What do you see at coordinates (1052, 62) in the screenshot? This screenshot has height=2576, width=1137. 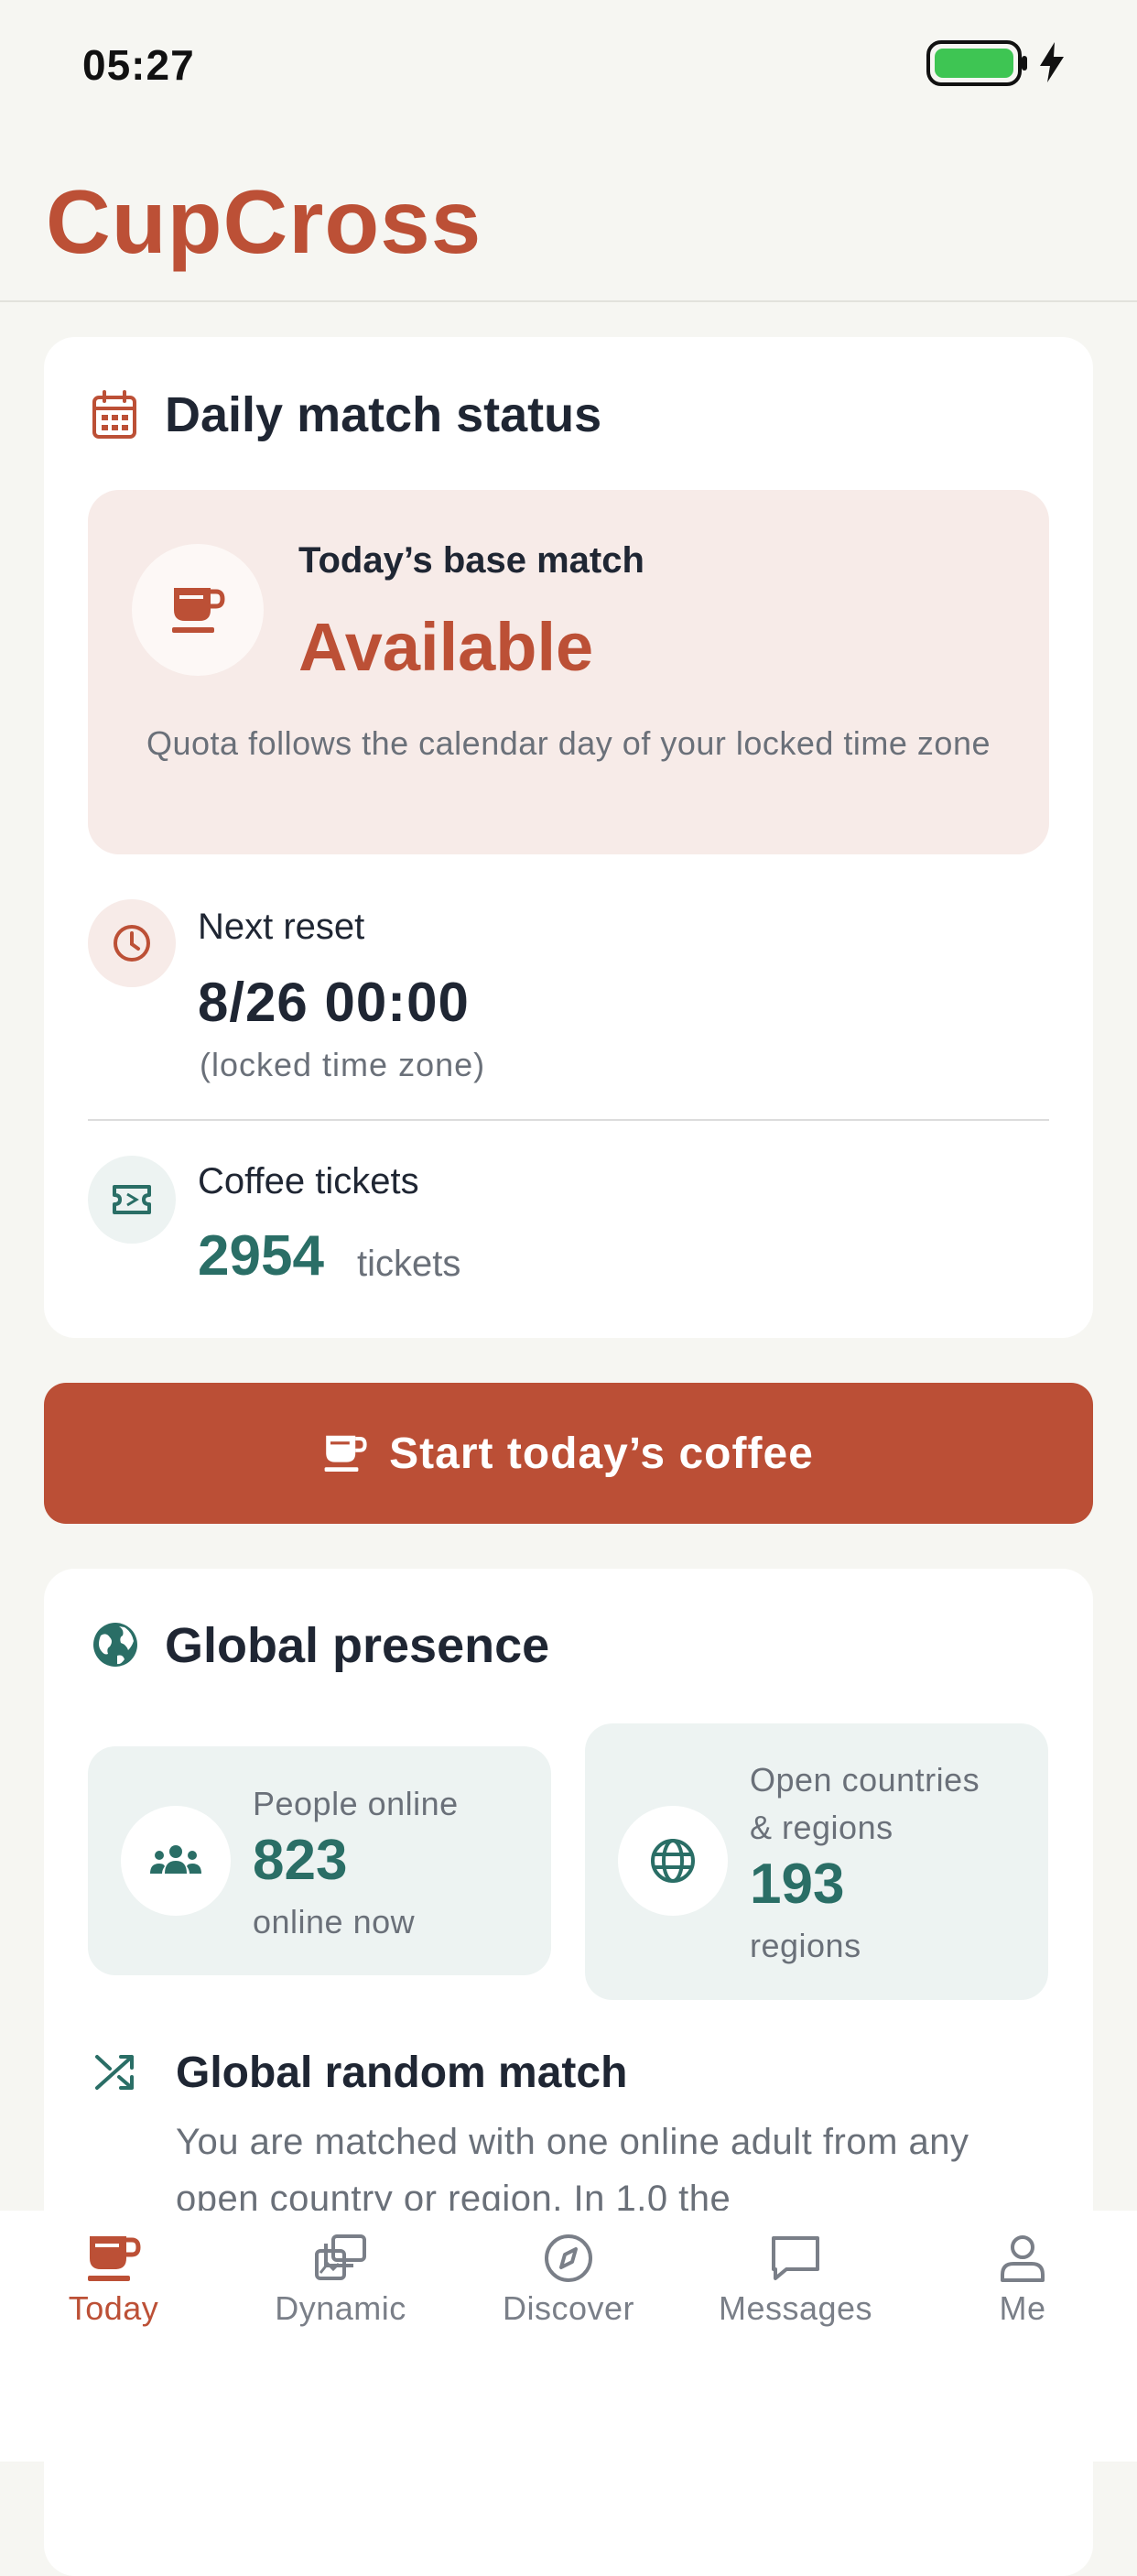 I see `charging-bolt-icon` at bounding box center [1052, 62].